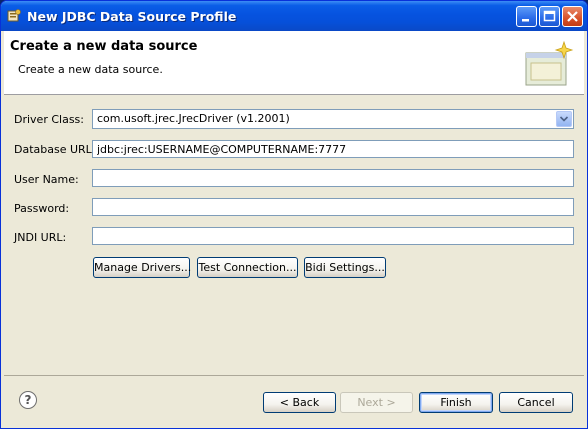  Describe the element at coordinates (549, 63) in the screenshot. I see `wizard-banner-icon` at that location.